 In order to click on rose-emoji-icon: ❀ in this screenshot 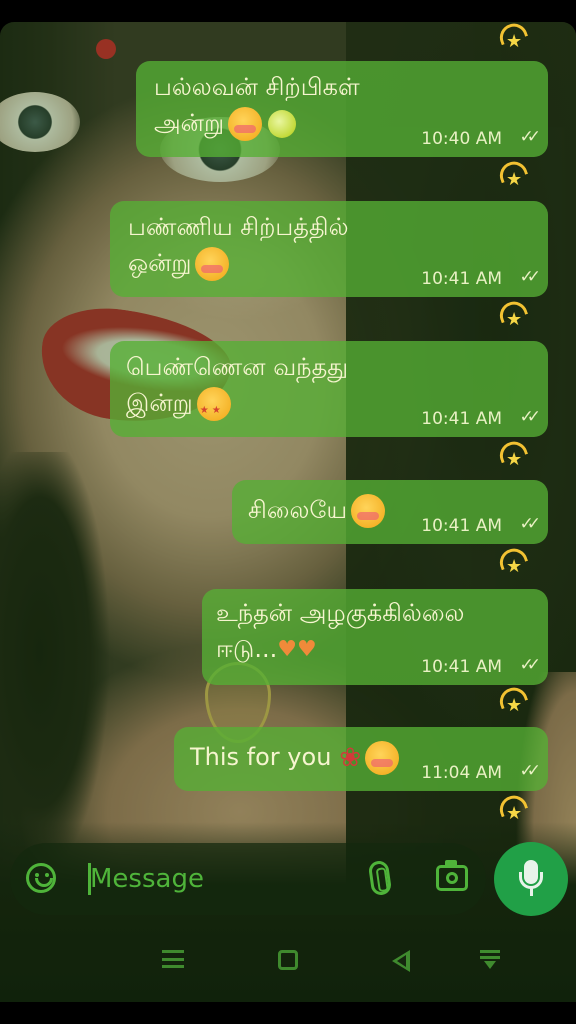, I will do `click(350, 758)`.